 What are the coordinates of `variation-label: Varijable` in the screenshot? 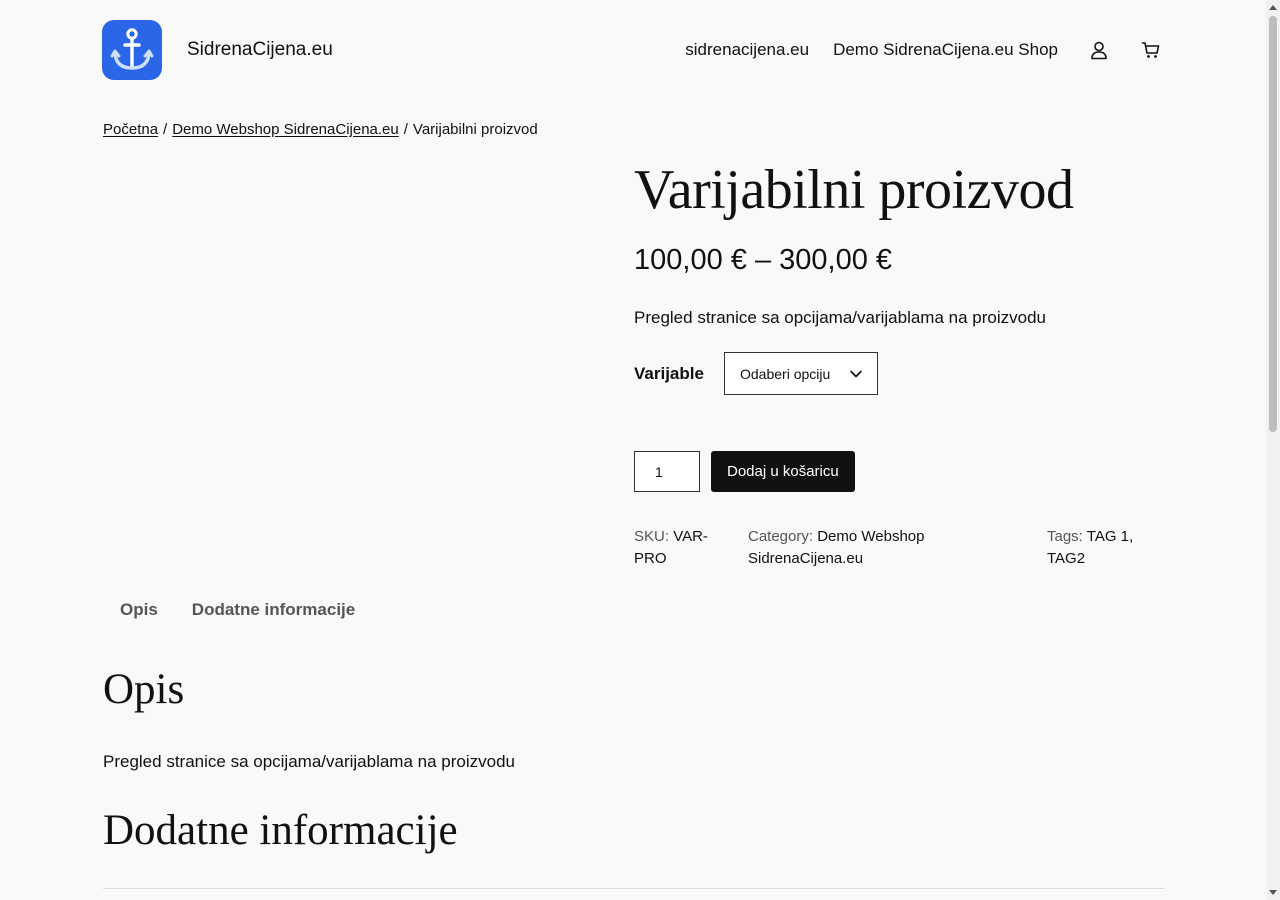 It's located at (669, 373).